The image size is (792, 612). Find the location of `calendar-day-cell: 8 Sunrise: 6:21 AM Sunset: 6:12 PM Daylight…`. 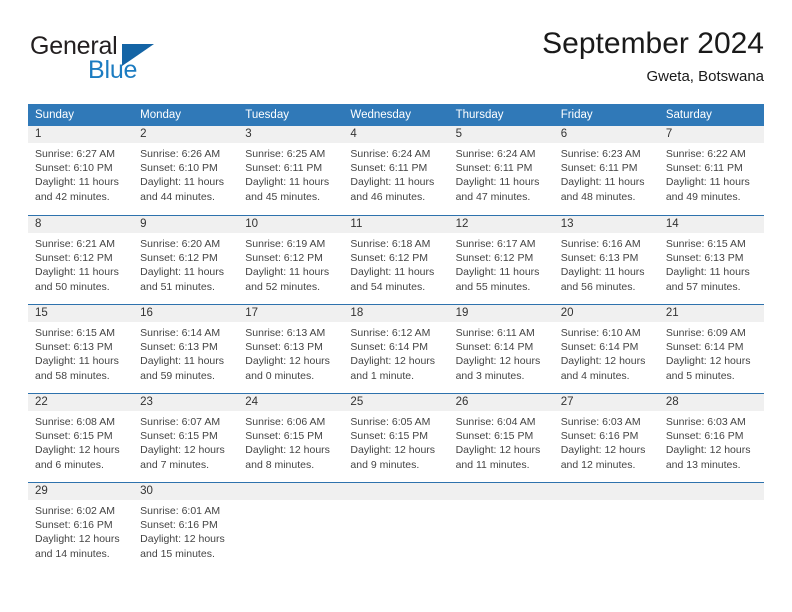

calendar-day-cell: 8 Sunrise: 6:21 AM Sunset: 6:12 PM Daylight… is located at coordinates (81, 259).